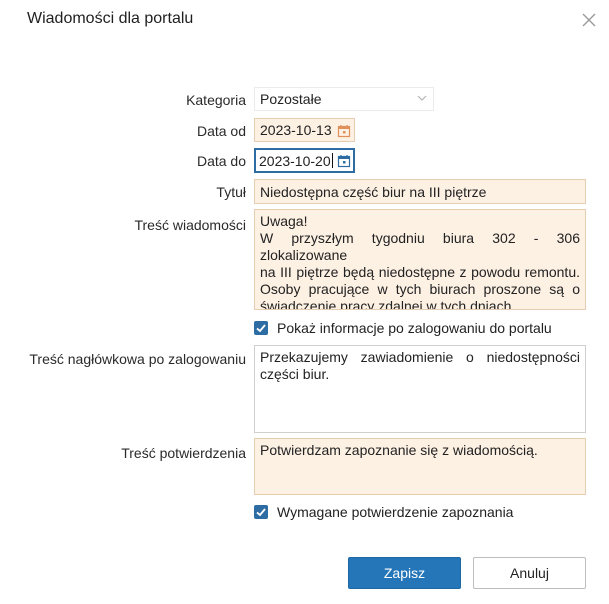 The width and height of the screenshot is (609, 604). What do you see at coordinates (231, 192) in the screenshot?
I see `tytul-label: Tytuł` at bounding box center [231, 192].